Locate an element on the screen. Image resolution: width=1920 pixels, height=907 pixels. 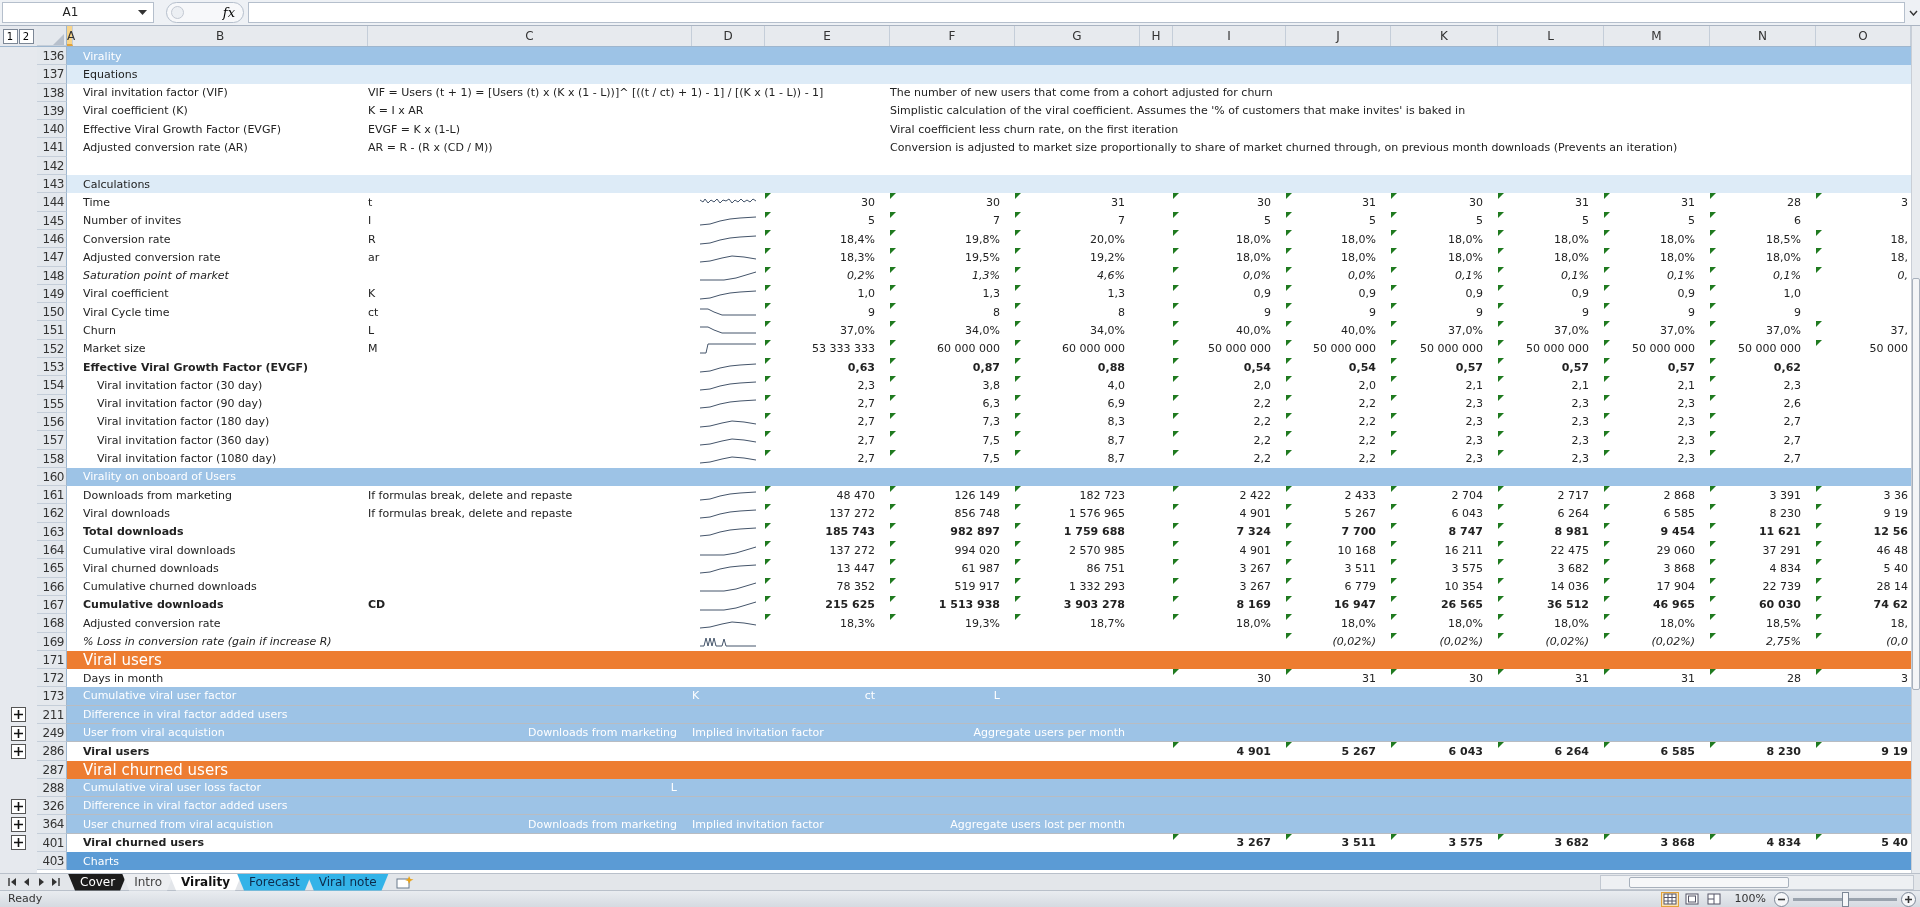
expand-caret-icon is located at coordinates (1913, 12).